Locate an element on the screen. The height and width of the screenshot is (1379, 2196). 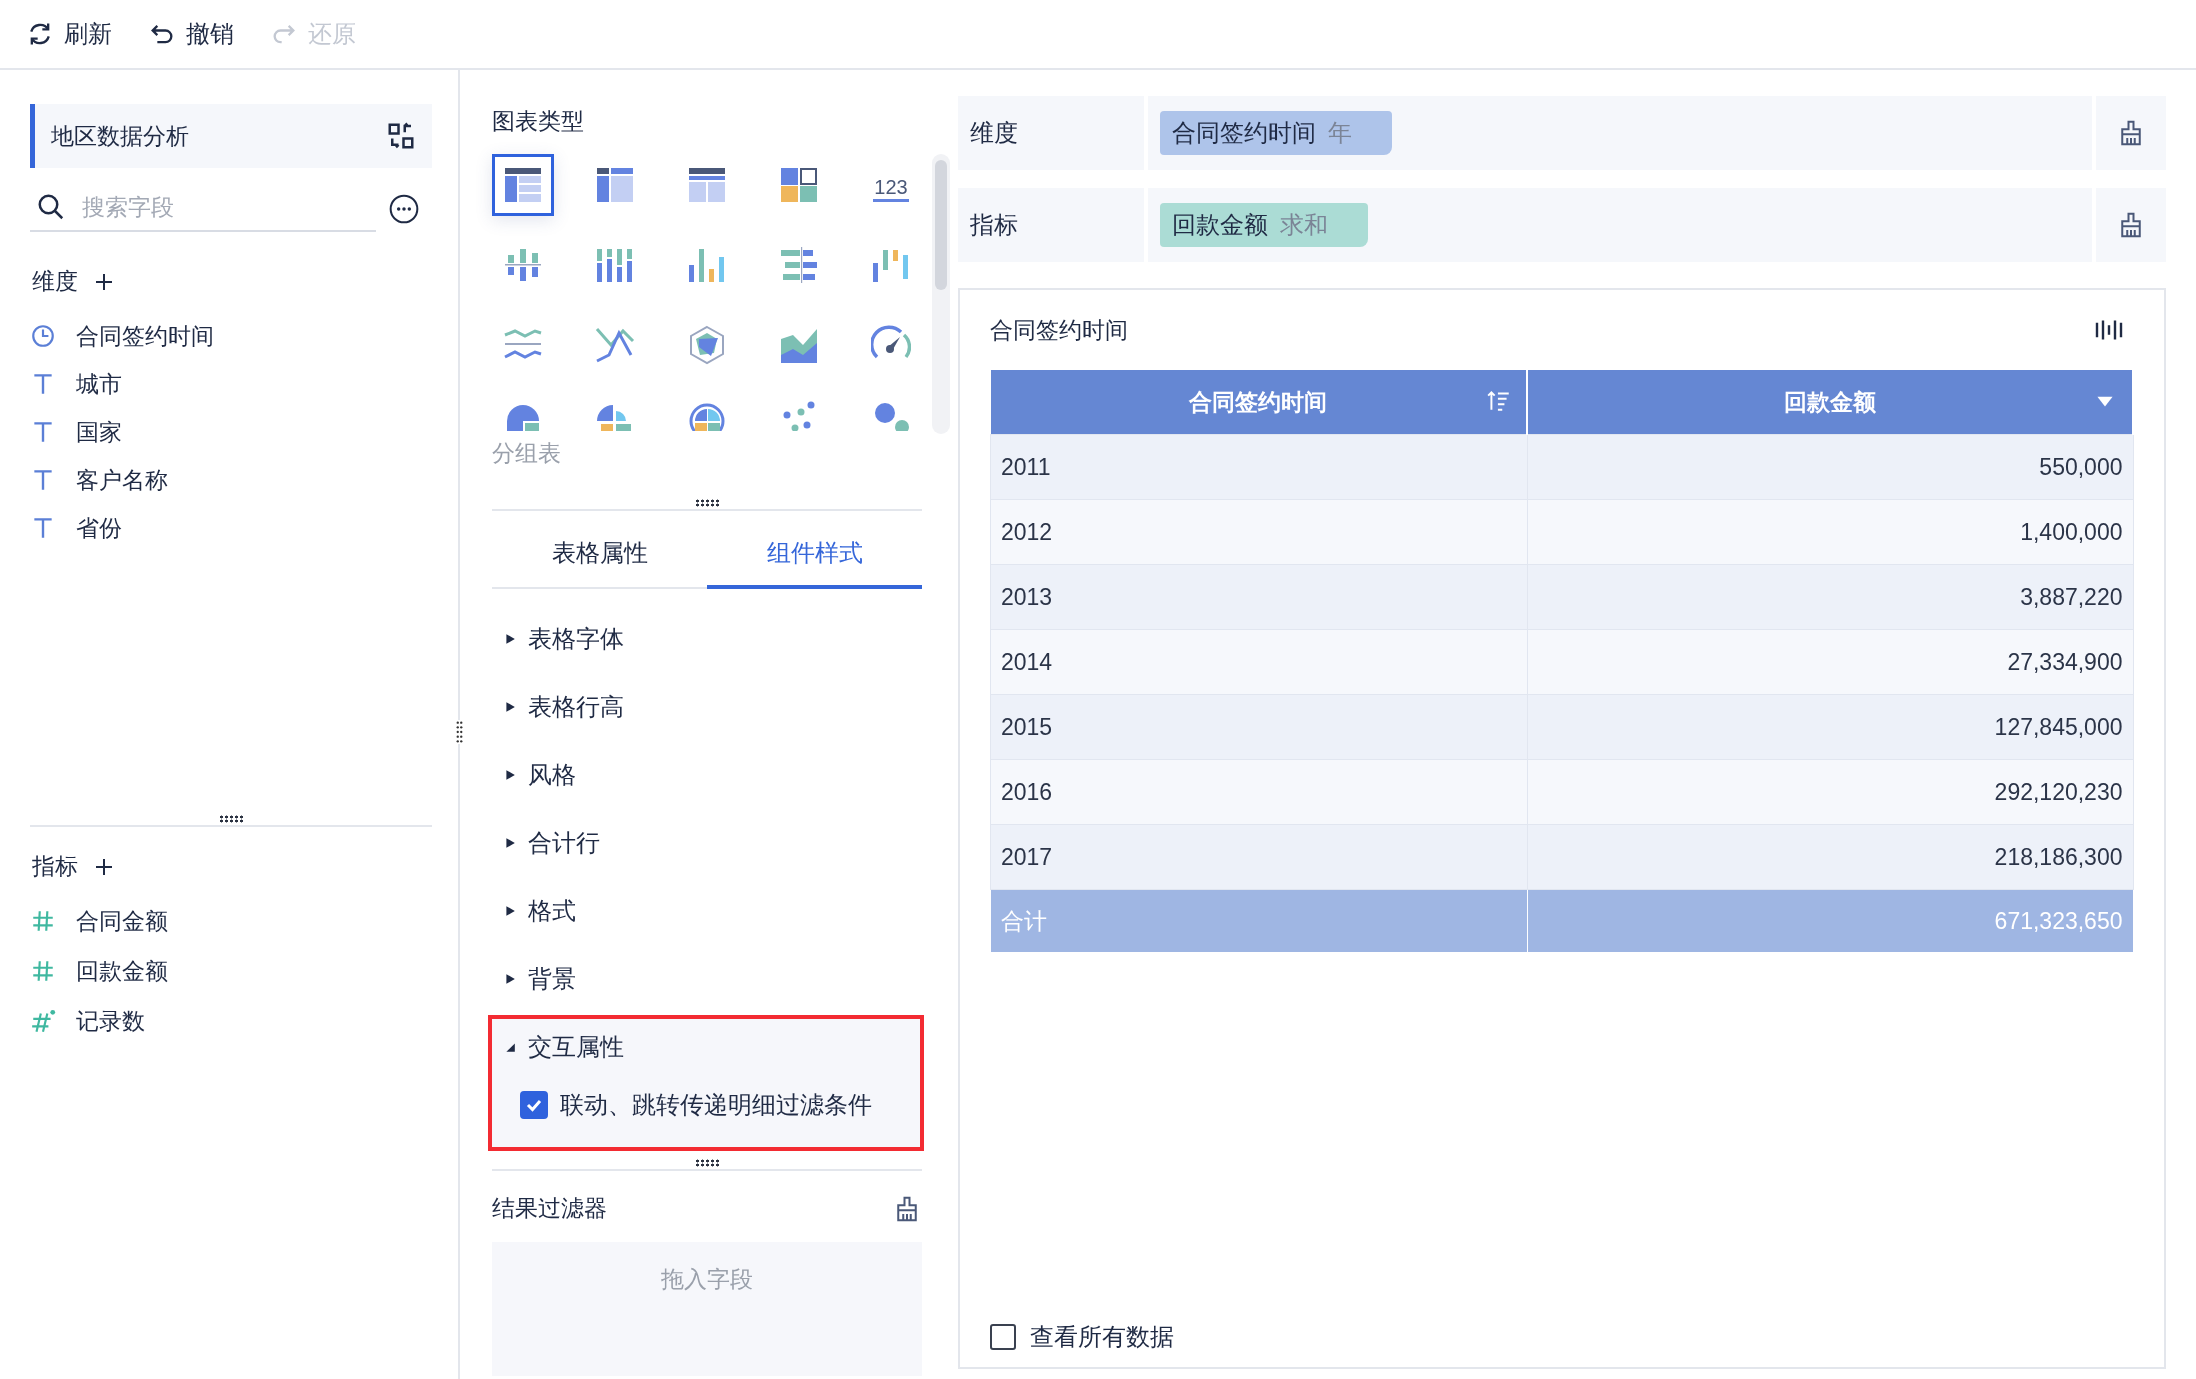
checkbox-label: 联动、跳转传递明细过滤条件 is located at coordinates (716, 1105).